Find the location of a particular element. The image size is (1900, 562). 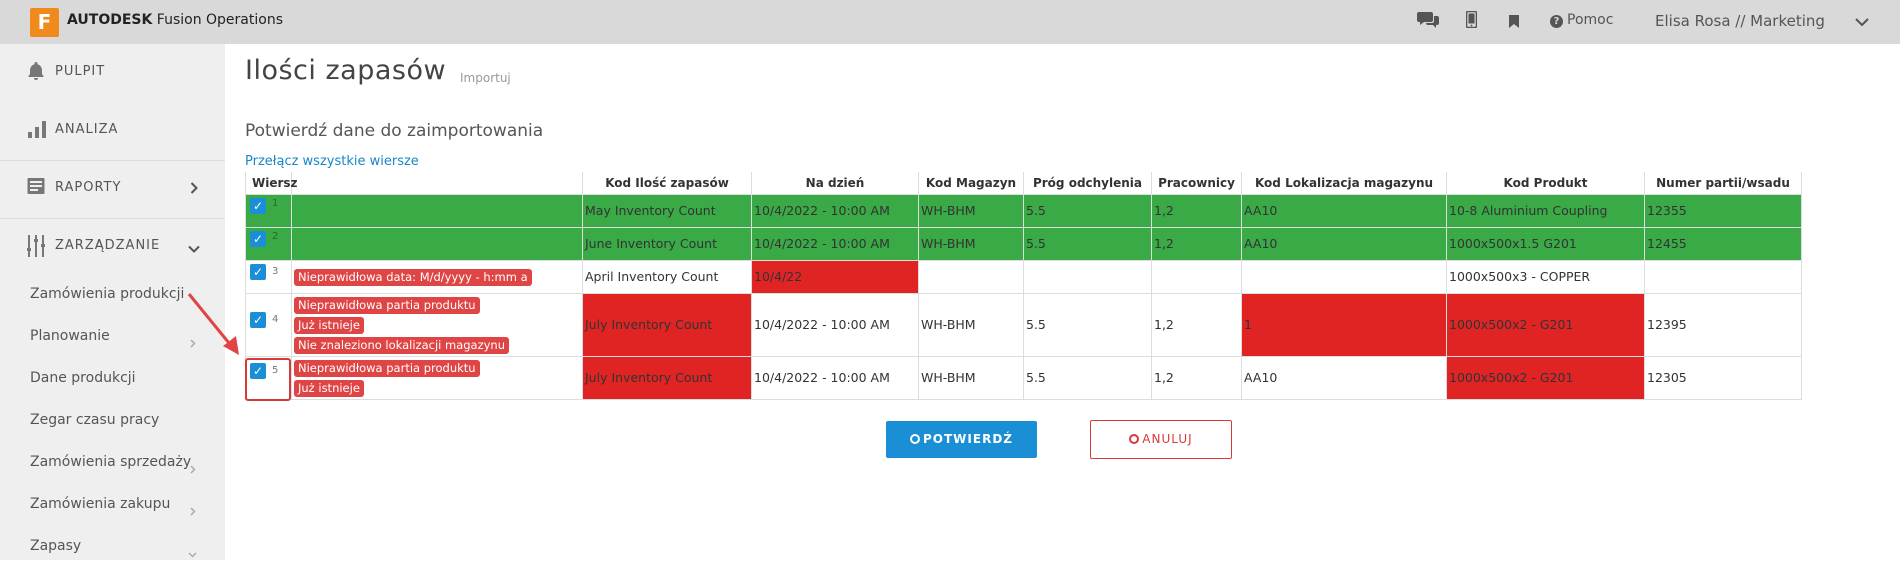

nav-label: RAPORTY is located at coordinates (88, 187).